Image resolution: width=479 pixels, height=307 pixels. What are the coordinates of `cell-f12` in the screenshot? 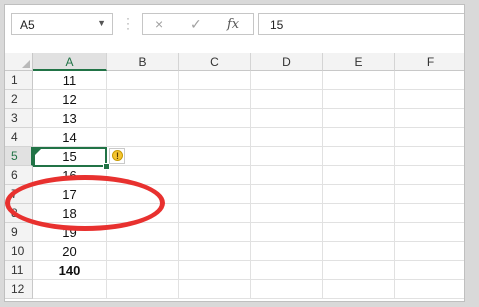 It's located at (429, 289).